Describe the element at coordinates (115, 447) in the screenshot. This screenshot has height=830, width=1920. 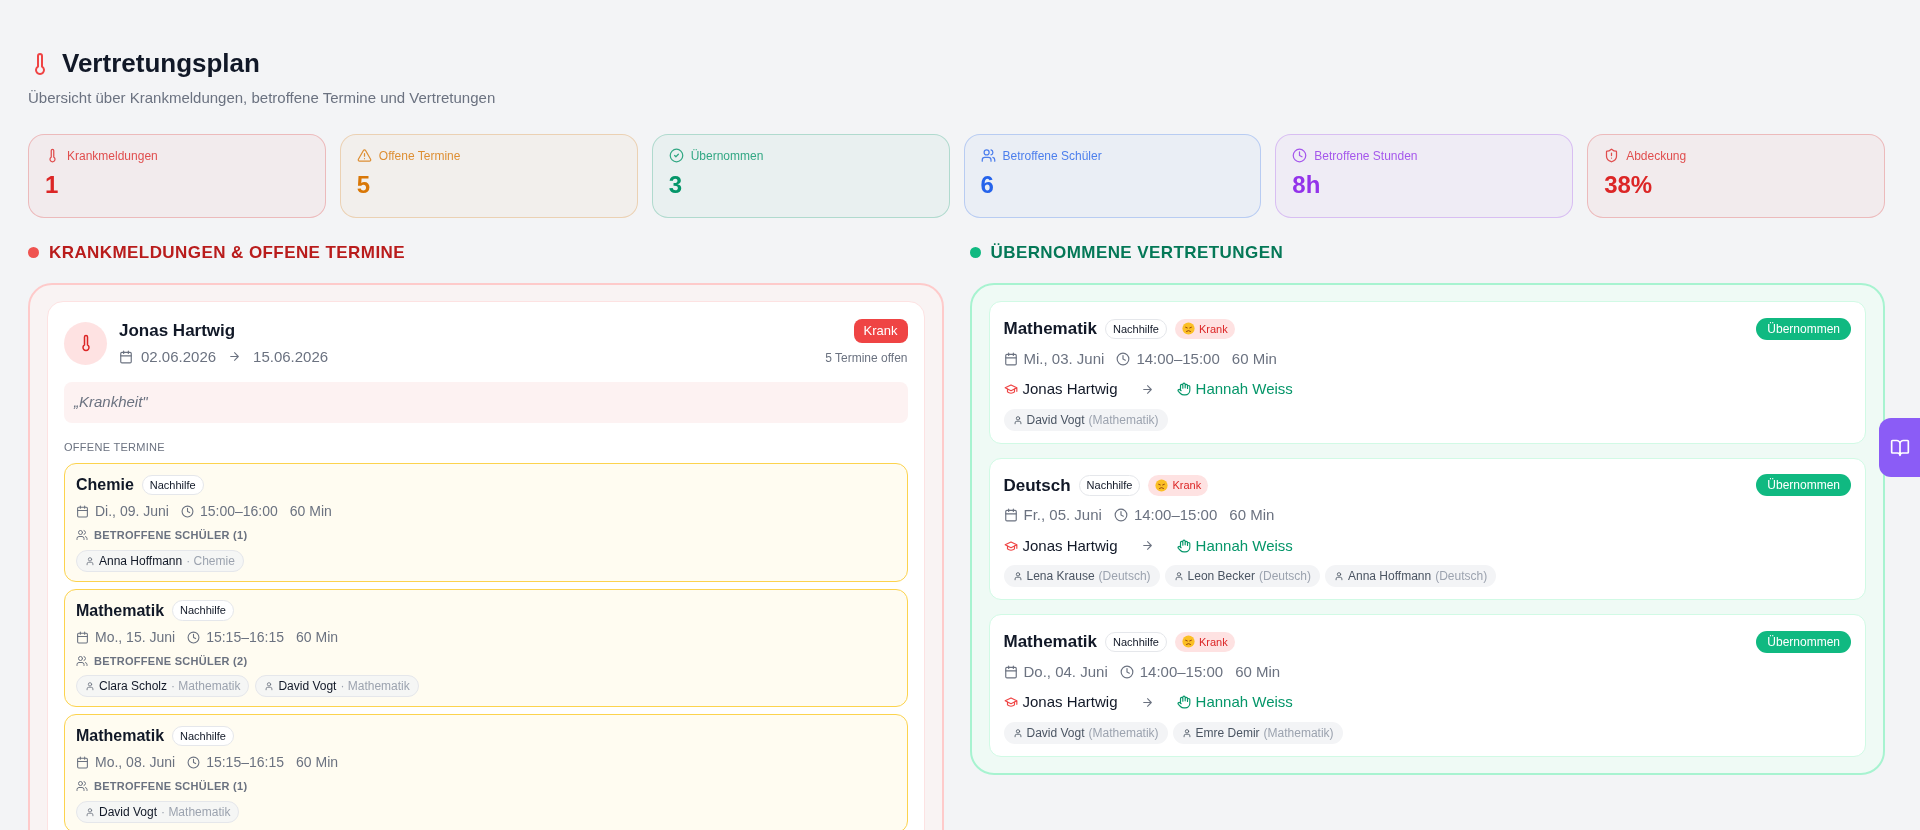
I see `list-heading: OFFENE TERMINE` at that location.